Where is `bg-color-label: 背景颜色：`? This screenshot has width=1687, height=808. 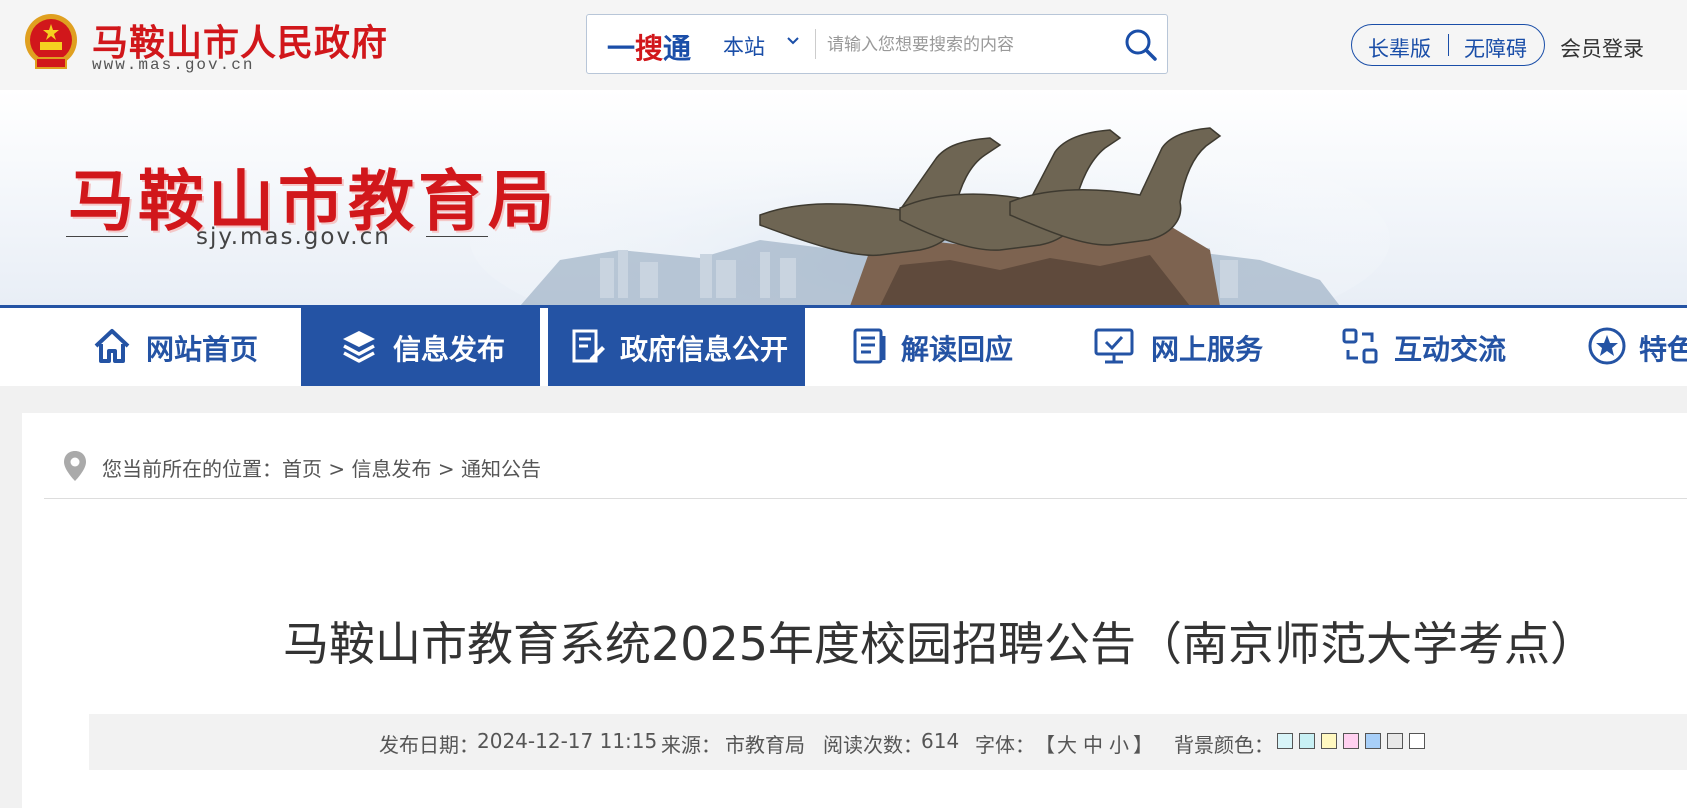 bg-color-label: 背景颜色： is located at coordinates (1224, 745).